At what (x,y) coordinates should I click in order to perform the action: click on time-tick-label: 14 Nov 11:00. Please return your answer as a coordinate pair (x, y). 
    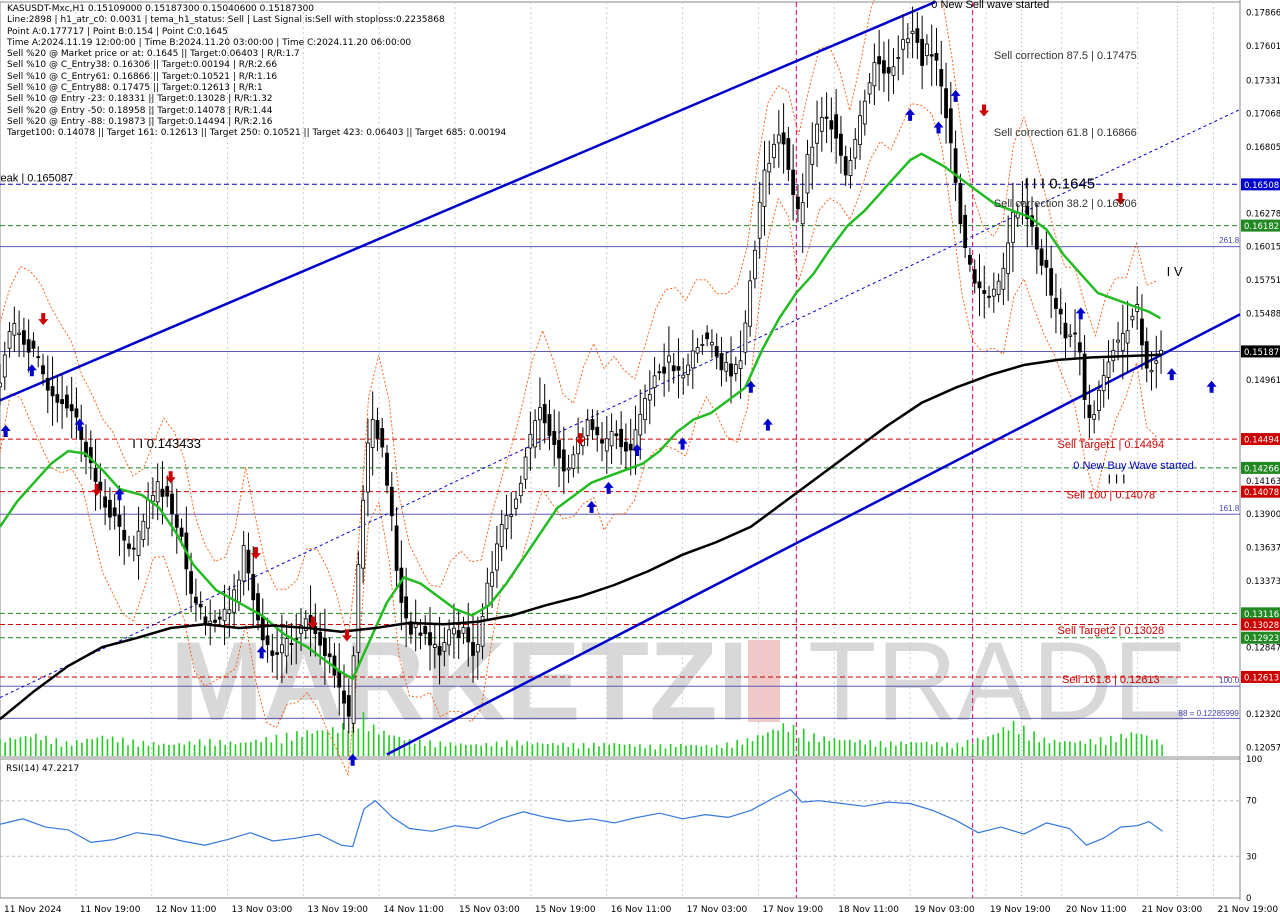
    Looking at the image, I should click on (413, 910).